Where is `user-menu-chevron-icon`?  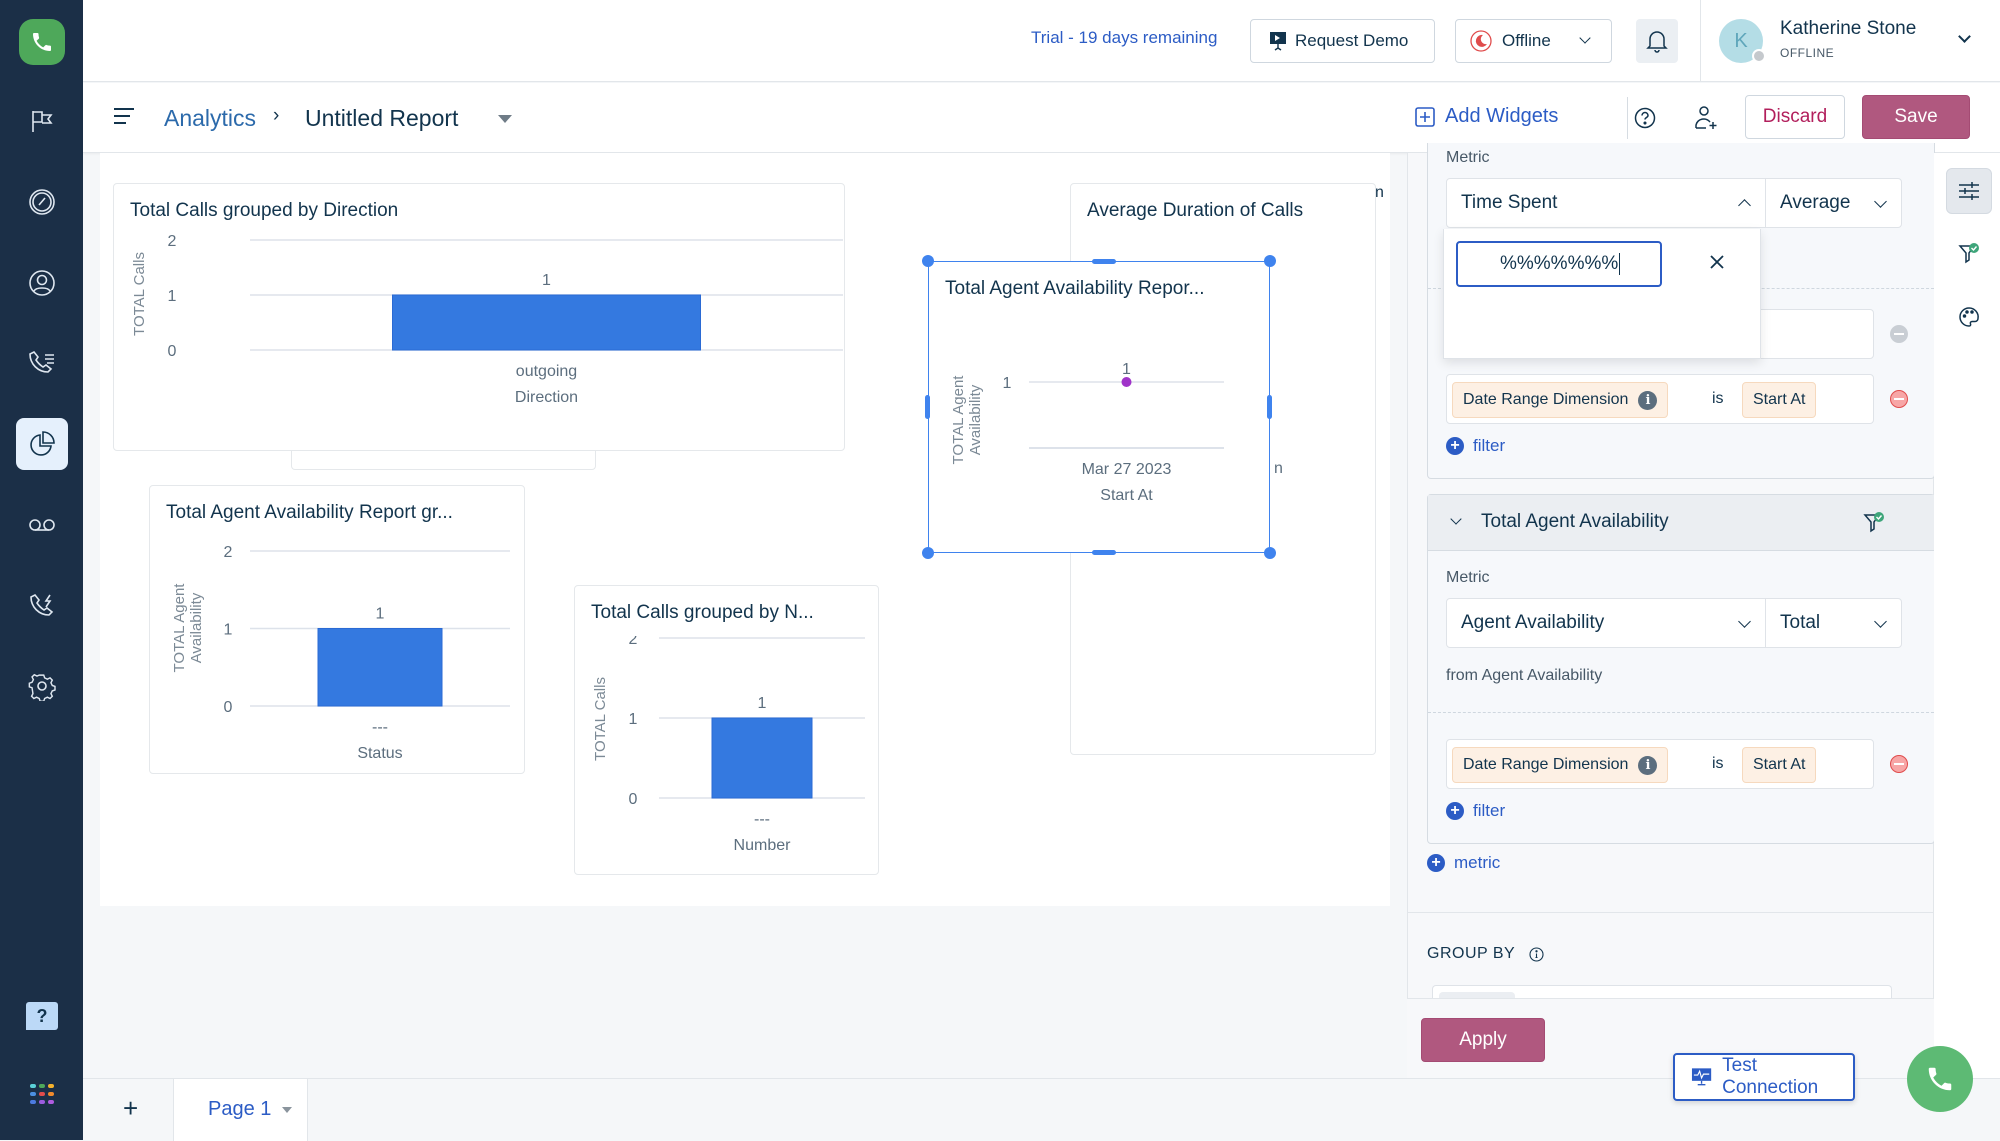
user-menu-chevron-icon is located at coordinates (1964, 36).